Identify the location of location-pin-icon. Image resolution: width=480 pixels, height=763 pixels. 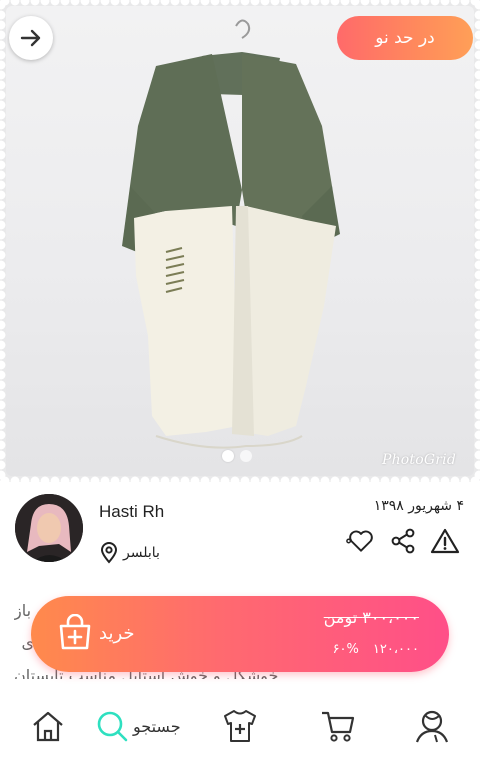
(109, 553).